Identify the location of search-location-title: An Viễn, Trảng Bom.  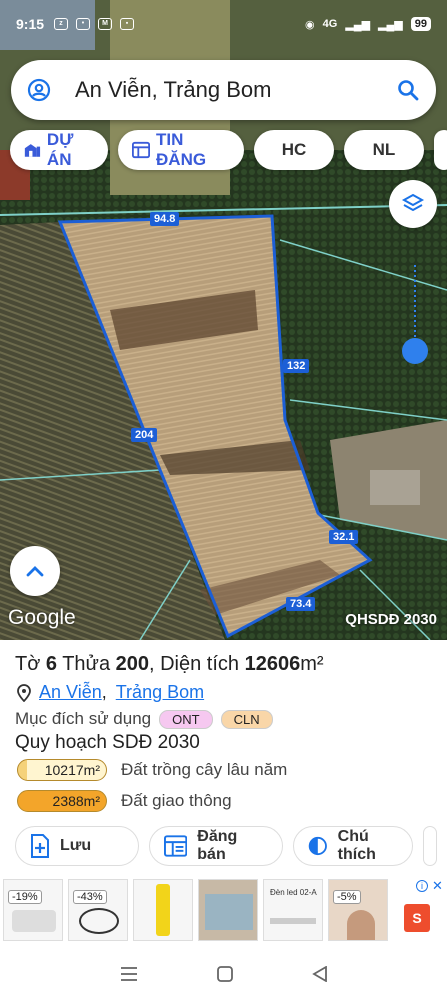
(235, 90).